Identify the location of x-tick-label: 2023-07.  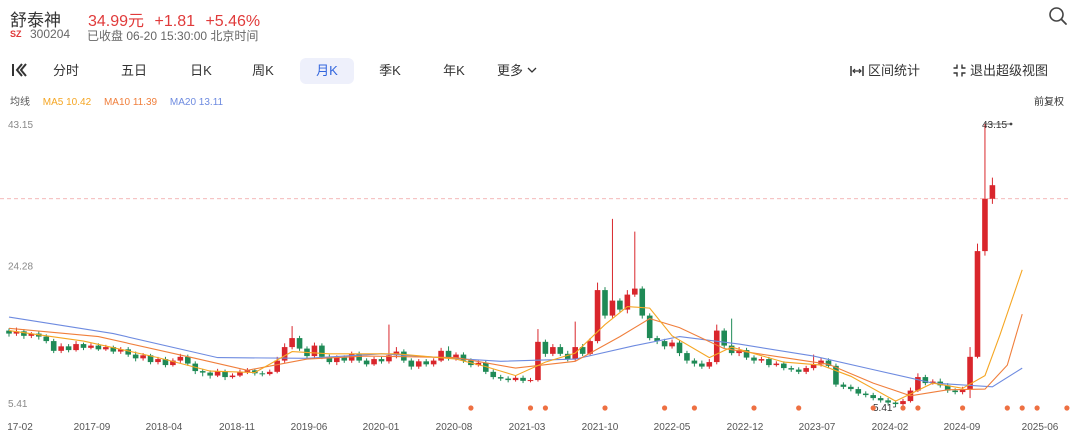
(817, 427).